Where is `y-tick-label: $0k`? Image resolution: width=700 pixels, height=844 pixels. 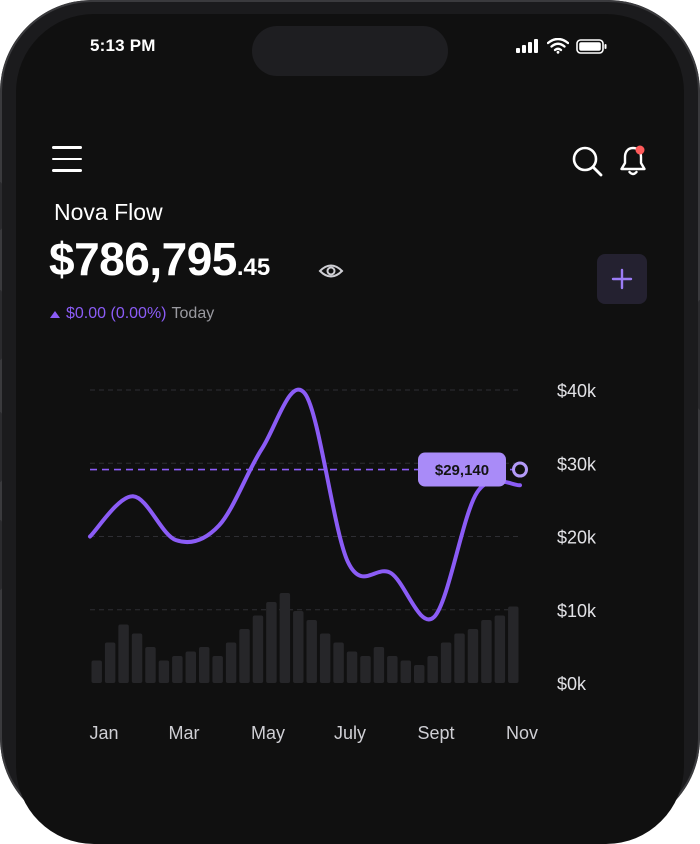 y-tick-label: $0k is located at coordinates (572, 684).